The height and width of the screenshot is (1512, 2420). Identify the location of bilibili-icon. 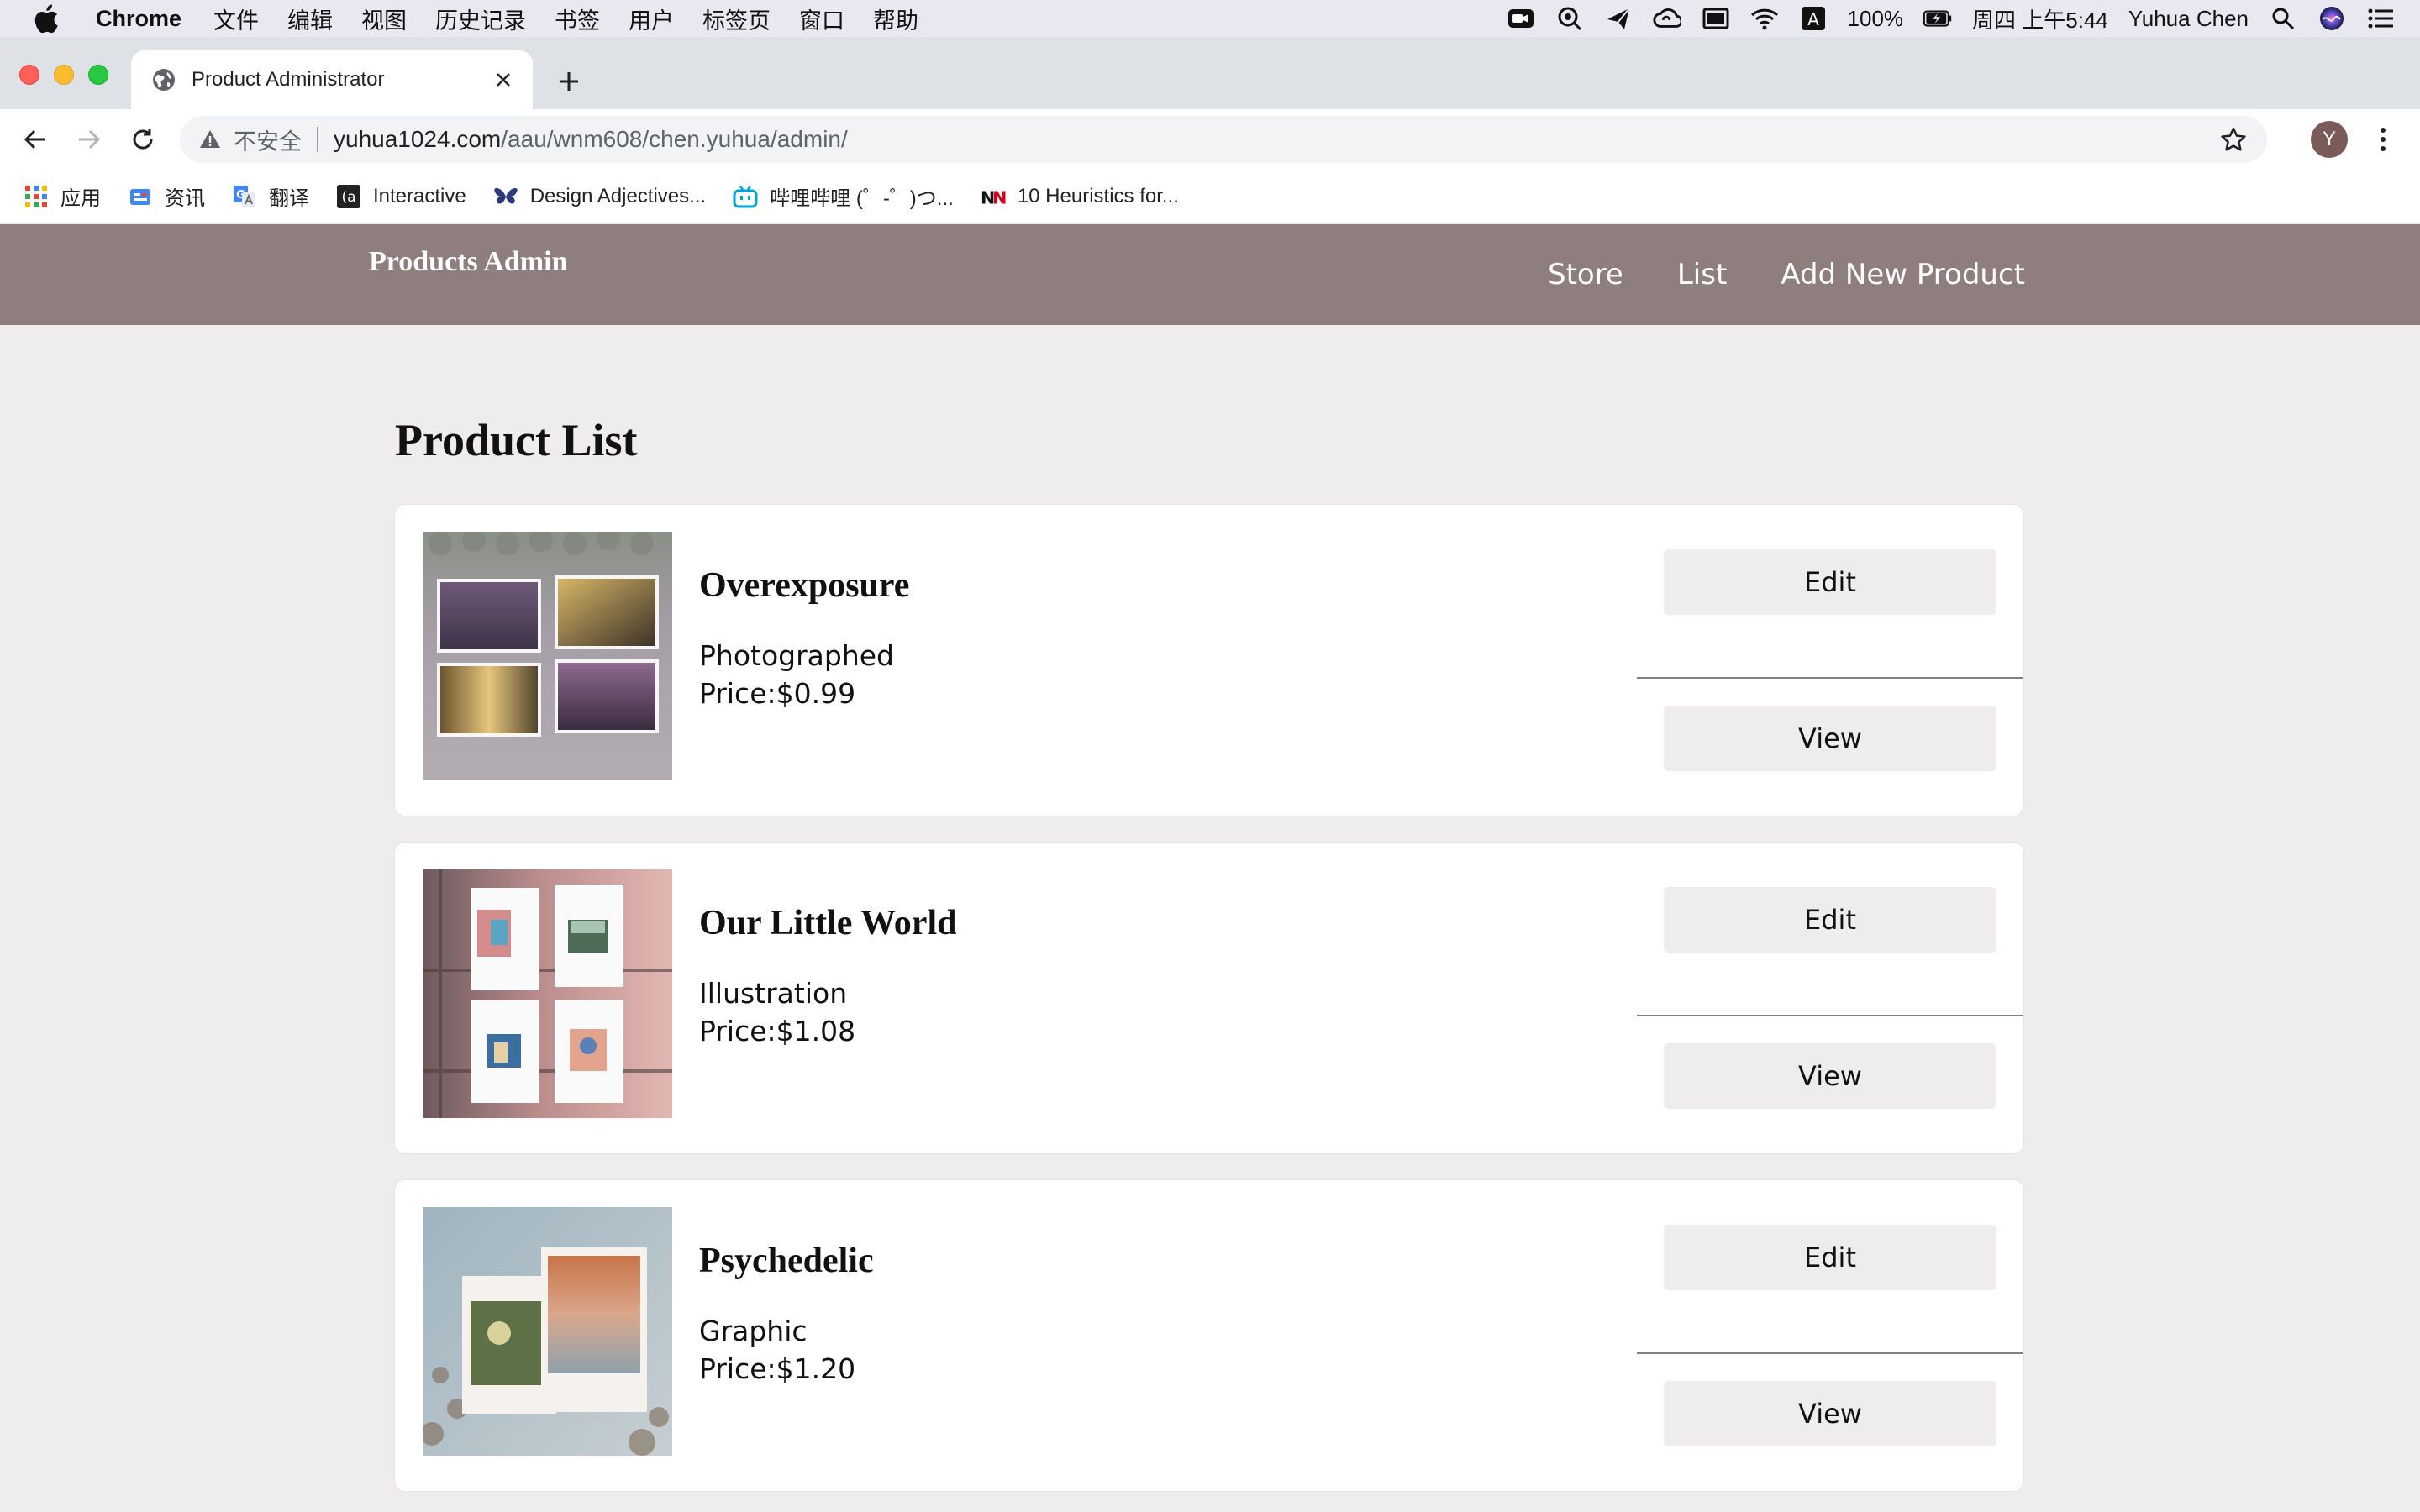
(746, 196).